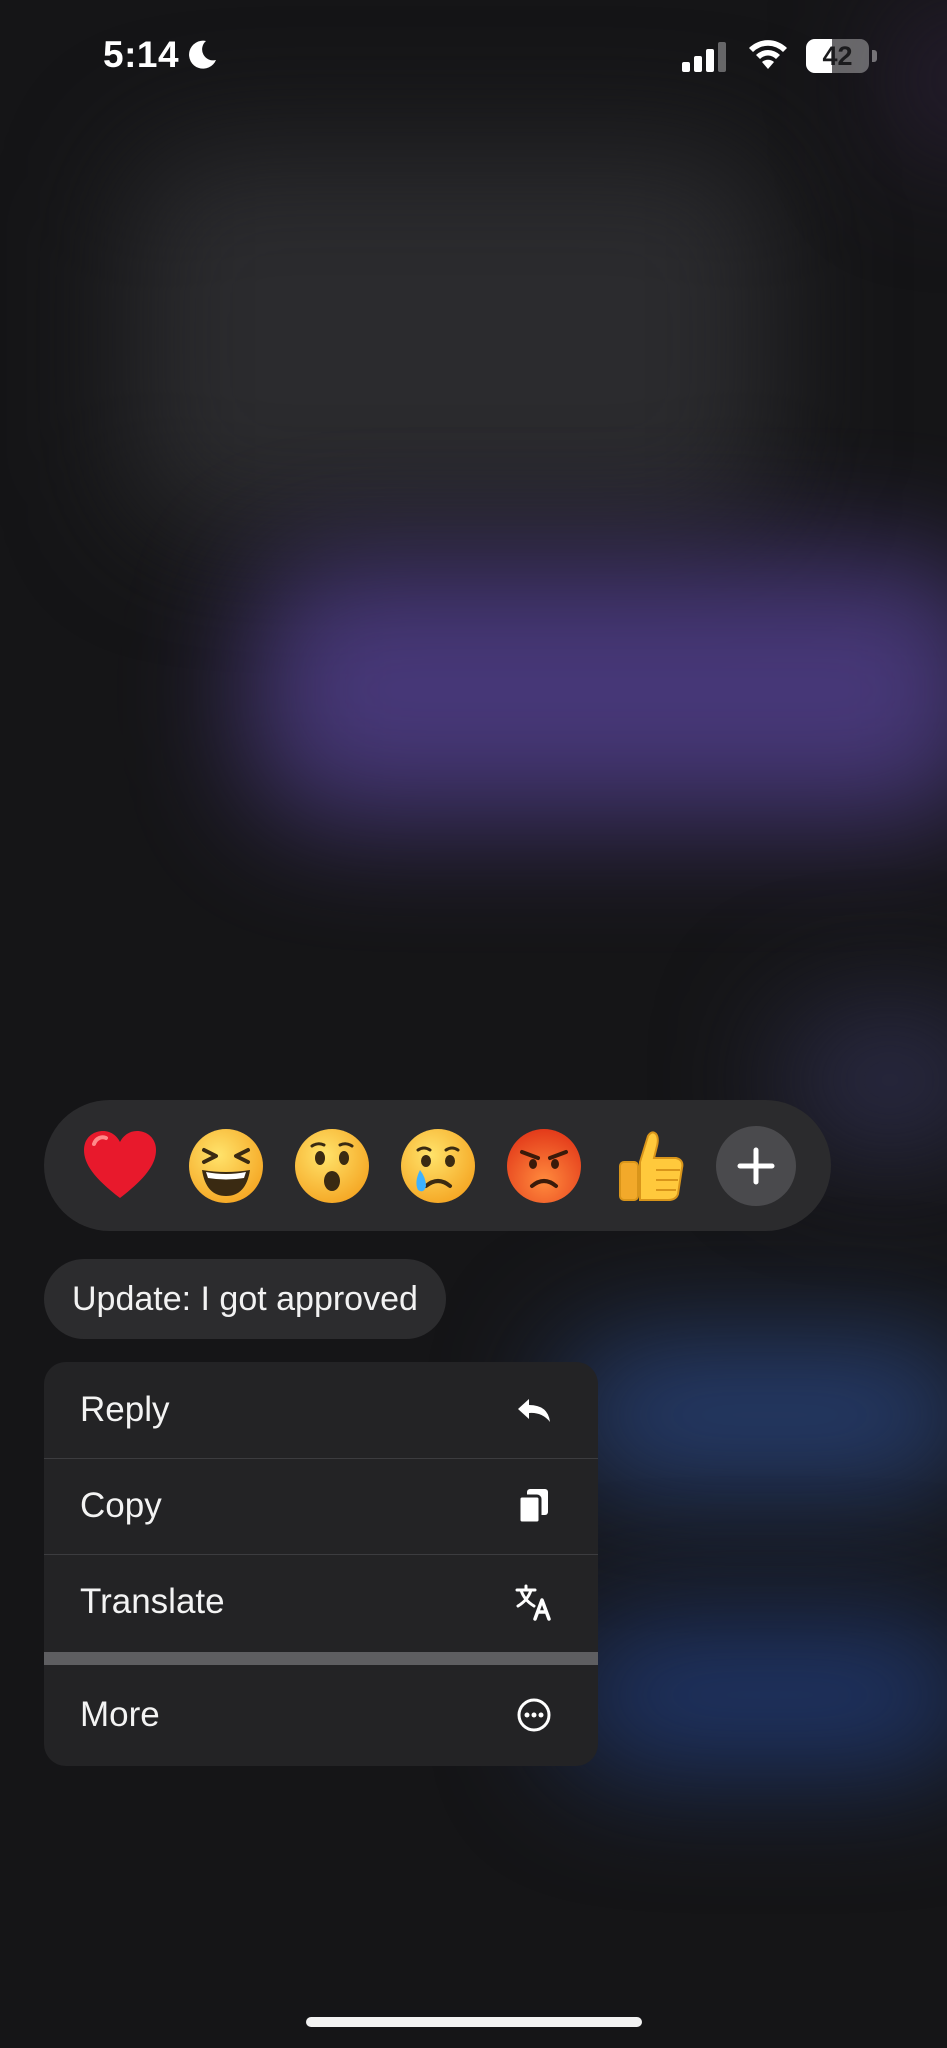 The image size is (947, 2048). What do you see at coordinates (125, 1409) in the screenshot?
I see `menu-item-label: Reply` at bounding box center [125, 1409].